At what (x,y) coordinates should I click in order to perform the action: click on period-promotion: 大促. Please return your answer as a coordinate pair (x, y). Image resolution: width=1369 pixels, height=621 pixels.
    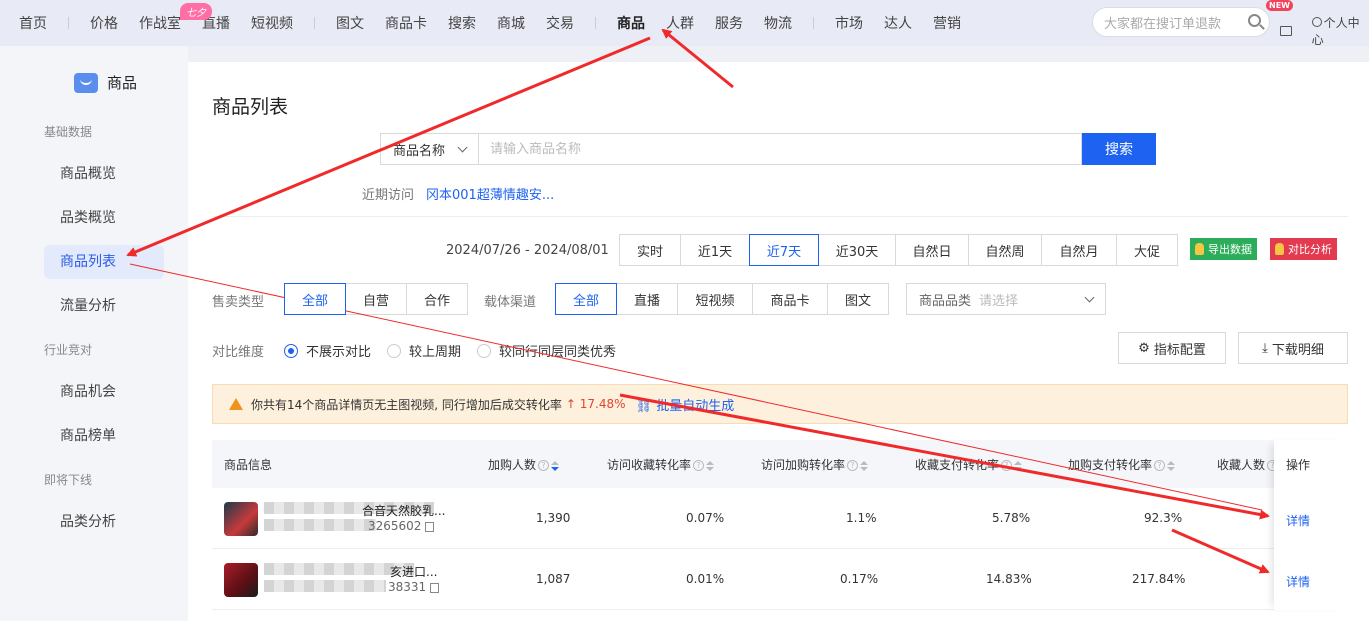
    Looking at the image, I should click on (1147, 250).